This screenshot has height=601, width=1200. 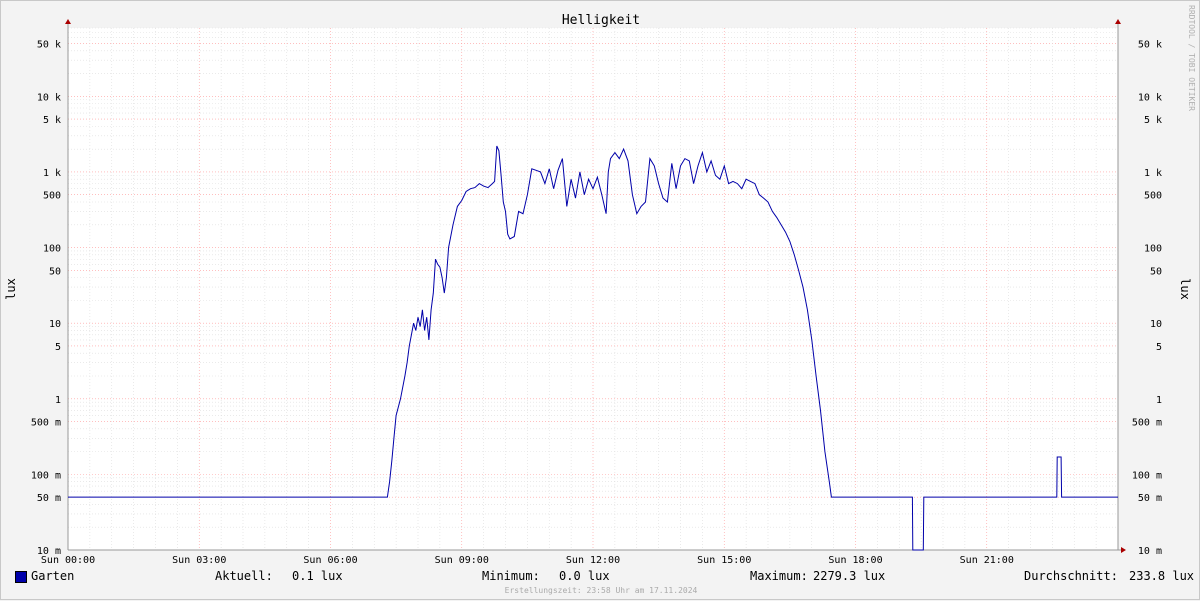 What do you see at coordinates (317, 576) in the screenshot?
I see `legend-current-value: 0.1 lux` at bounding box center [317, 576].